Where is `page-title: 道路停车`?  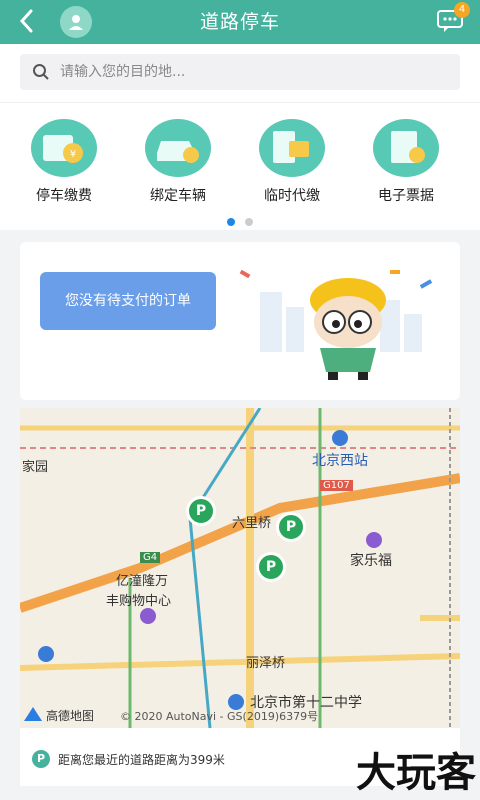
page-title: 道路停车 is located at coordinates (239, 22).